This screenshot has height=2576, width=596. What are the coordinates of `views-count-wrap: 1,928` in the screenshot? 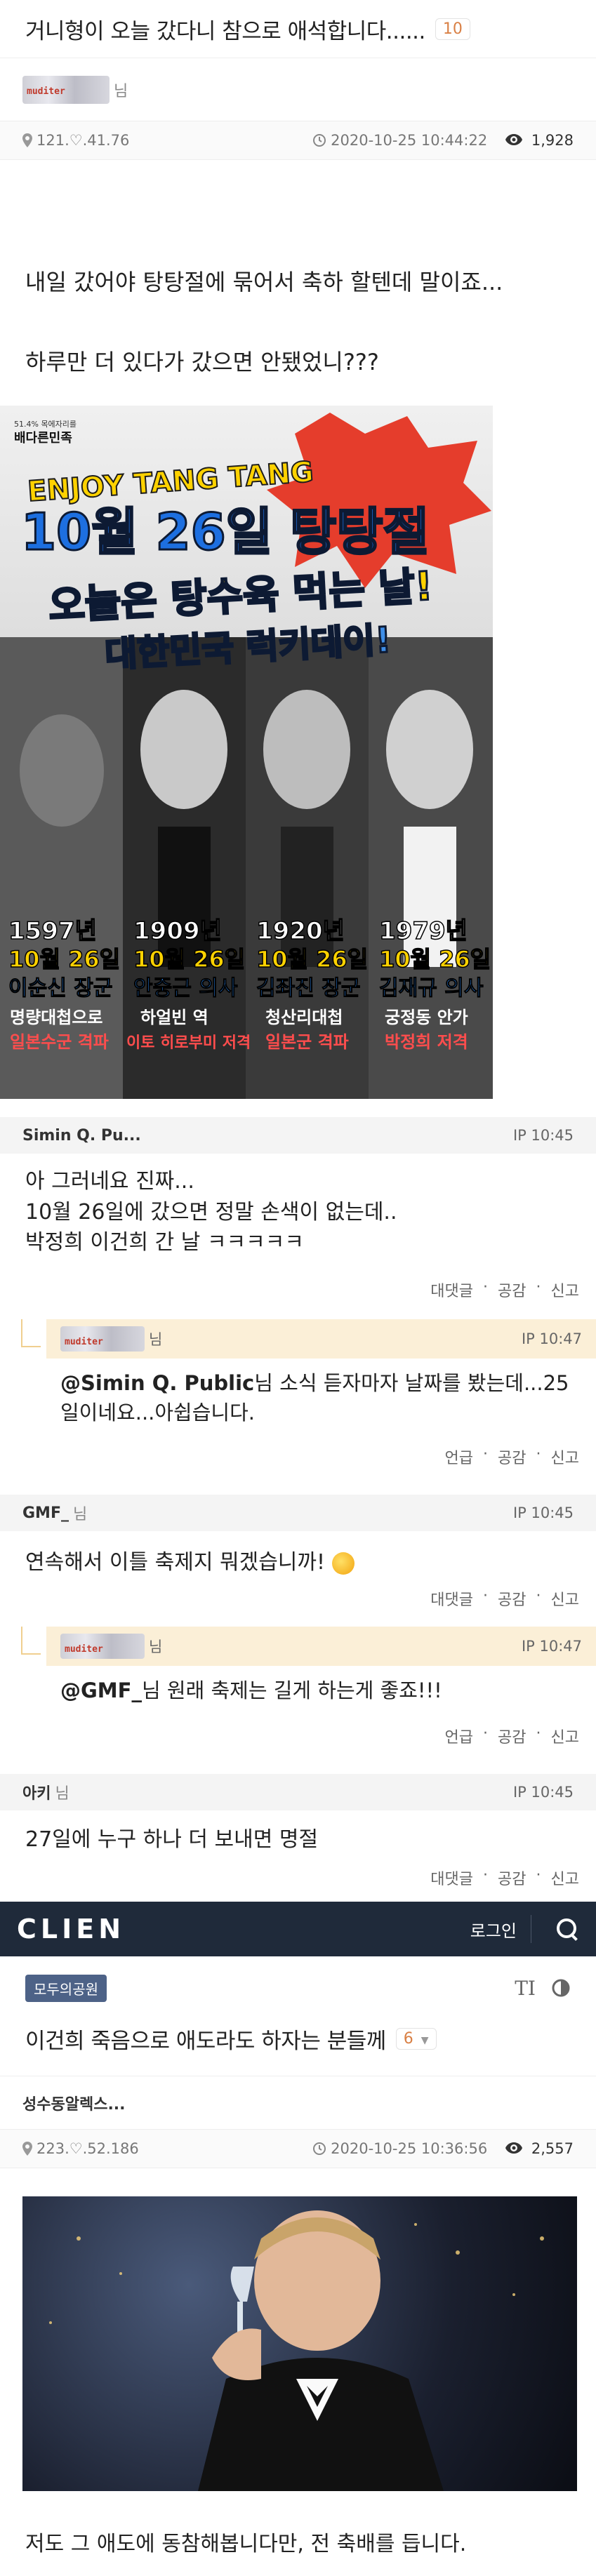 It's located at (539, 140).